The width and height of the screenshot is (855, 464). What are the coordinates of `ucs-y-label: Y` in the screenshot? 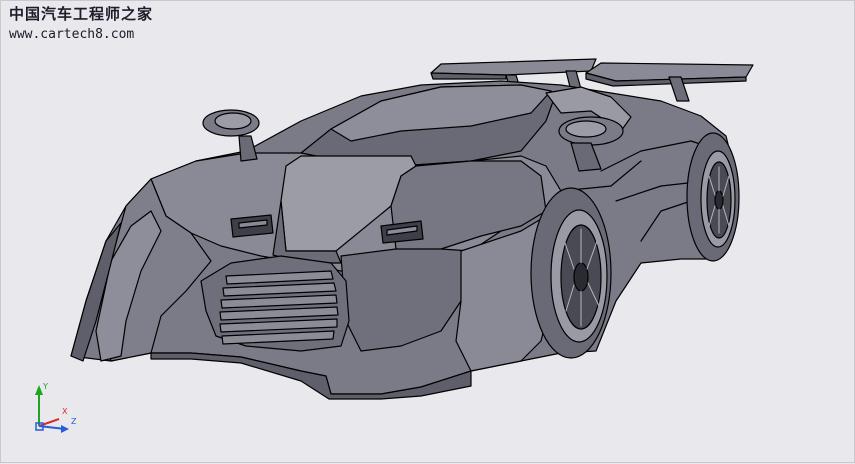 It's located at (45, 386).